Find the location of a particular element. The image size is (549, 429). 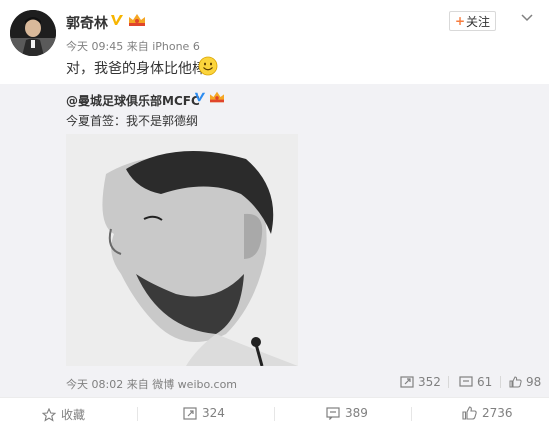

action-bar: 收藏 324 389 2736 is located at coordinates (274, 413).